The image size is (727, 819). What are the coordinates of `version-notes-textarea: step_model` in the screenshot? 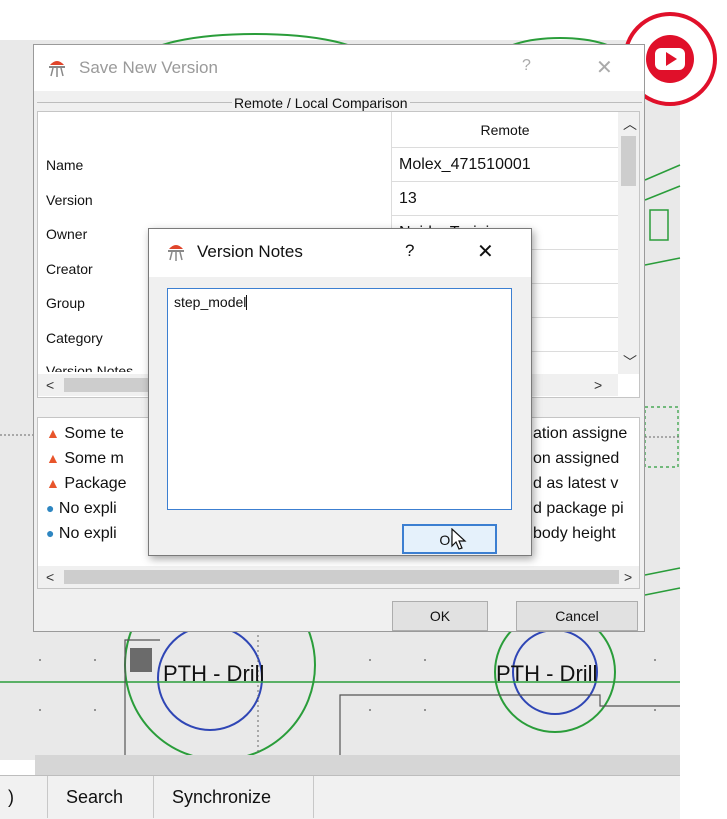 It's located at (339, 399).